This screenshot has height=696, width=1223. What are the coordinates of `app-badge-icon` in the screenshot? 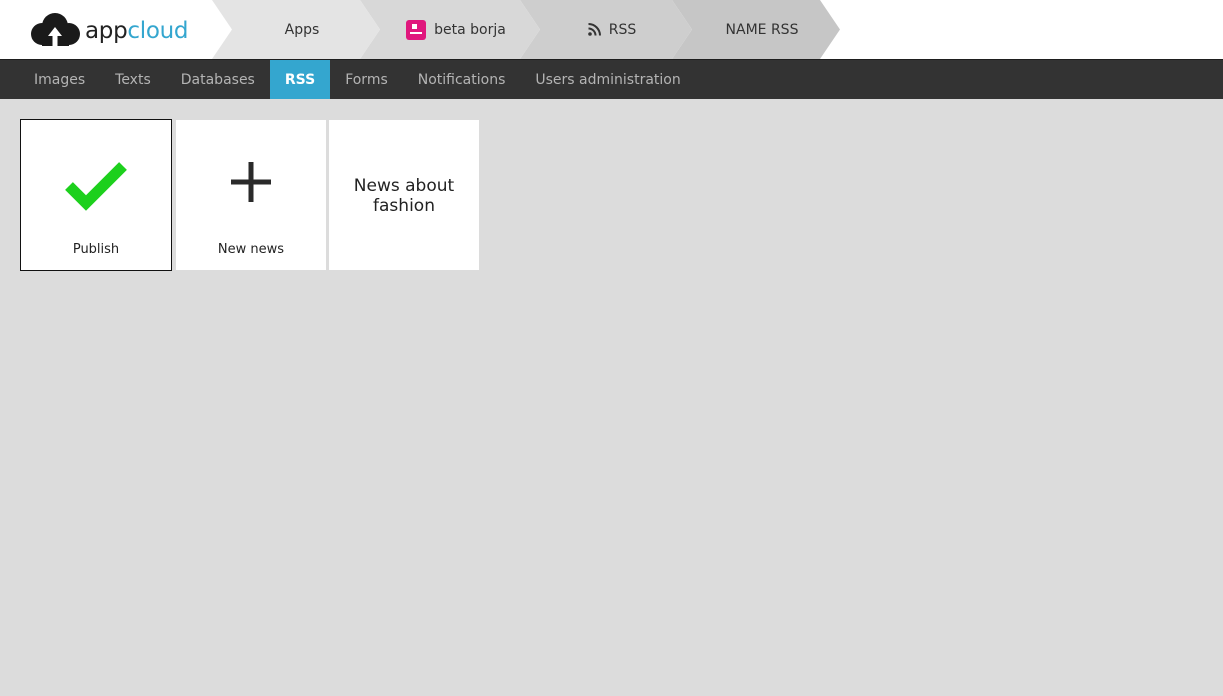 It's located at (416, 29).